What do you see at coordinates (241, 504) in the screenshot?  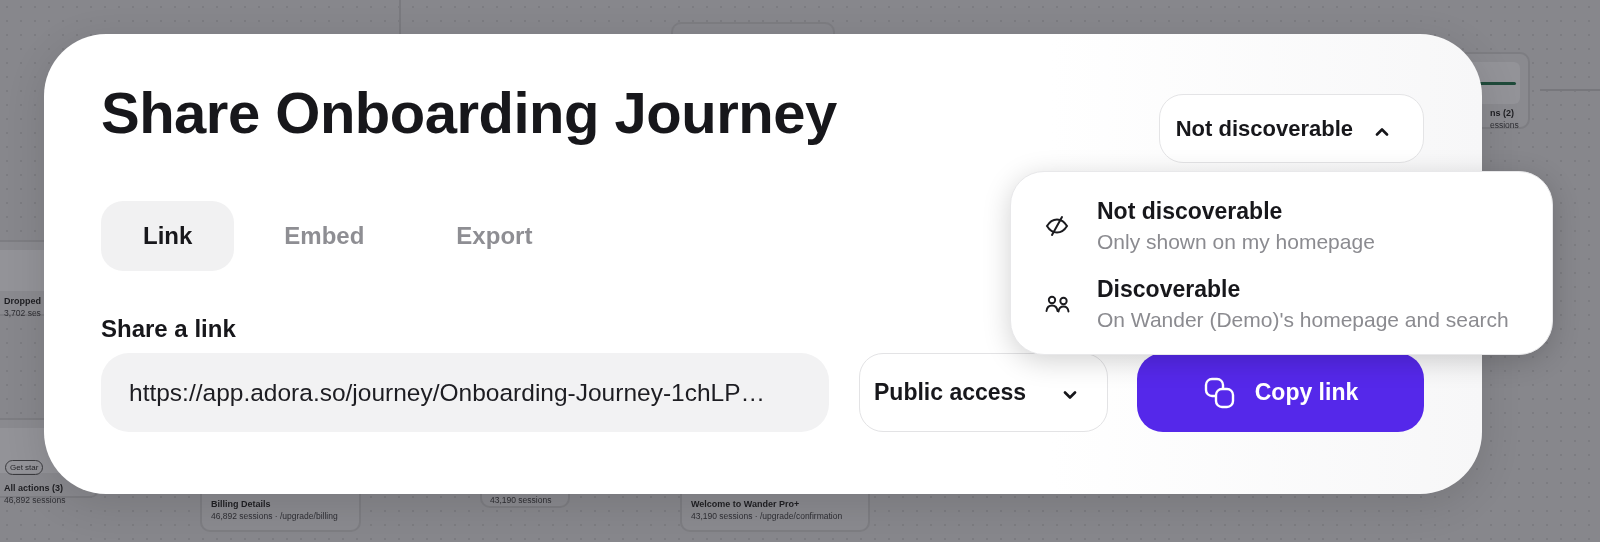 I see `node-title: Billing Details` at bounding box center [241, 504].